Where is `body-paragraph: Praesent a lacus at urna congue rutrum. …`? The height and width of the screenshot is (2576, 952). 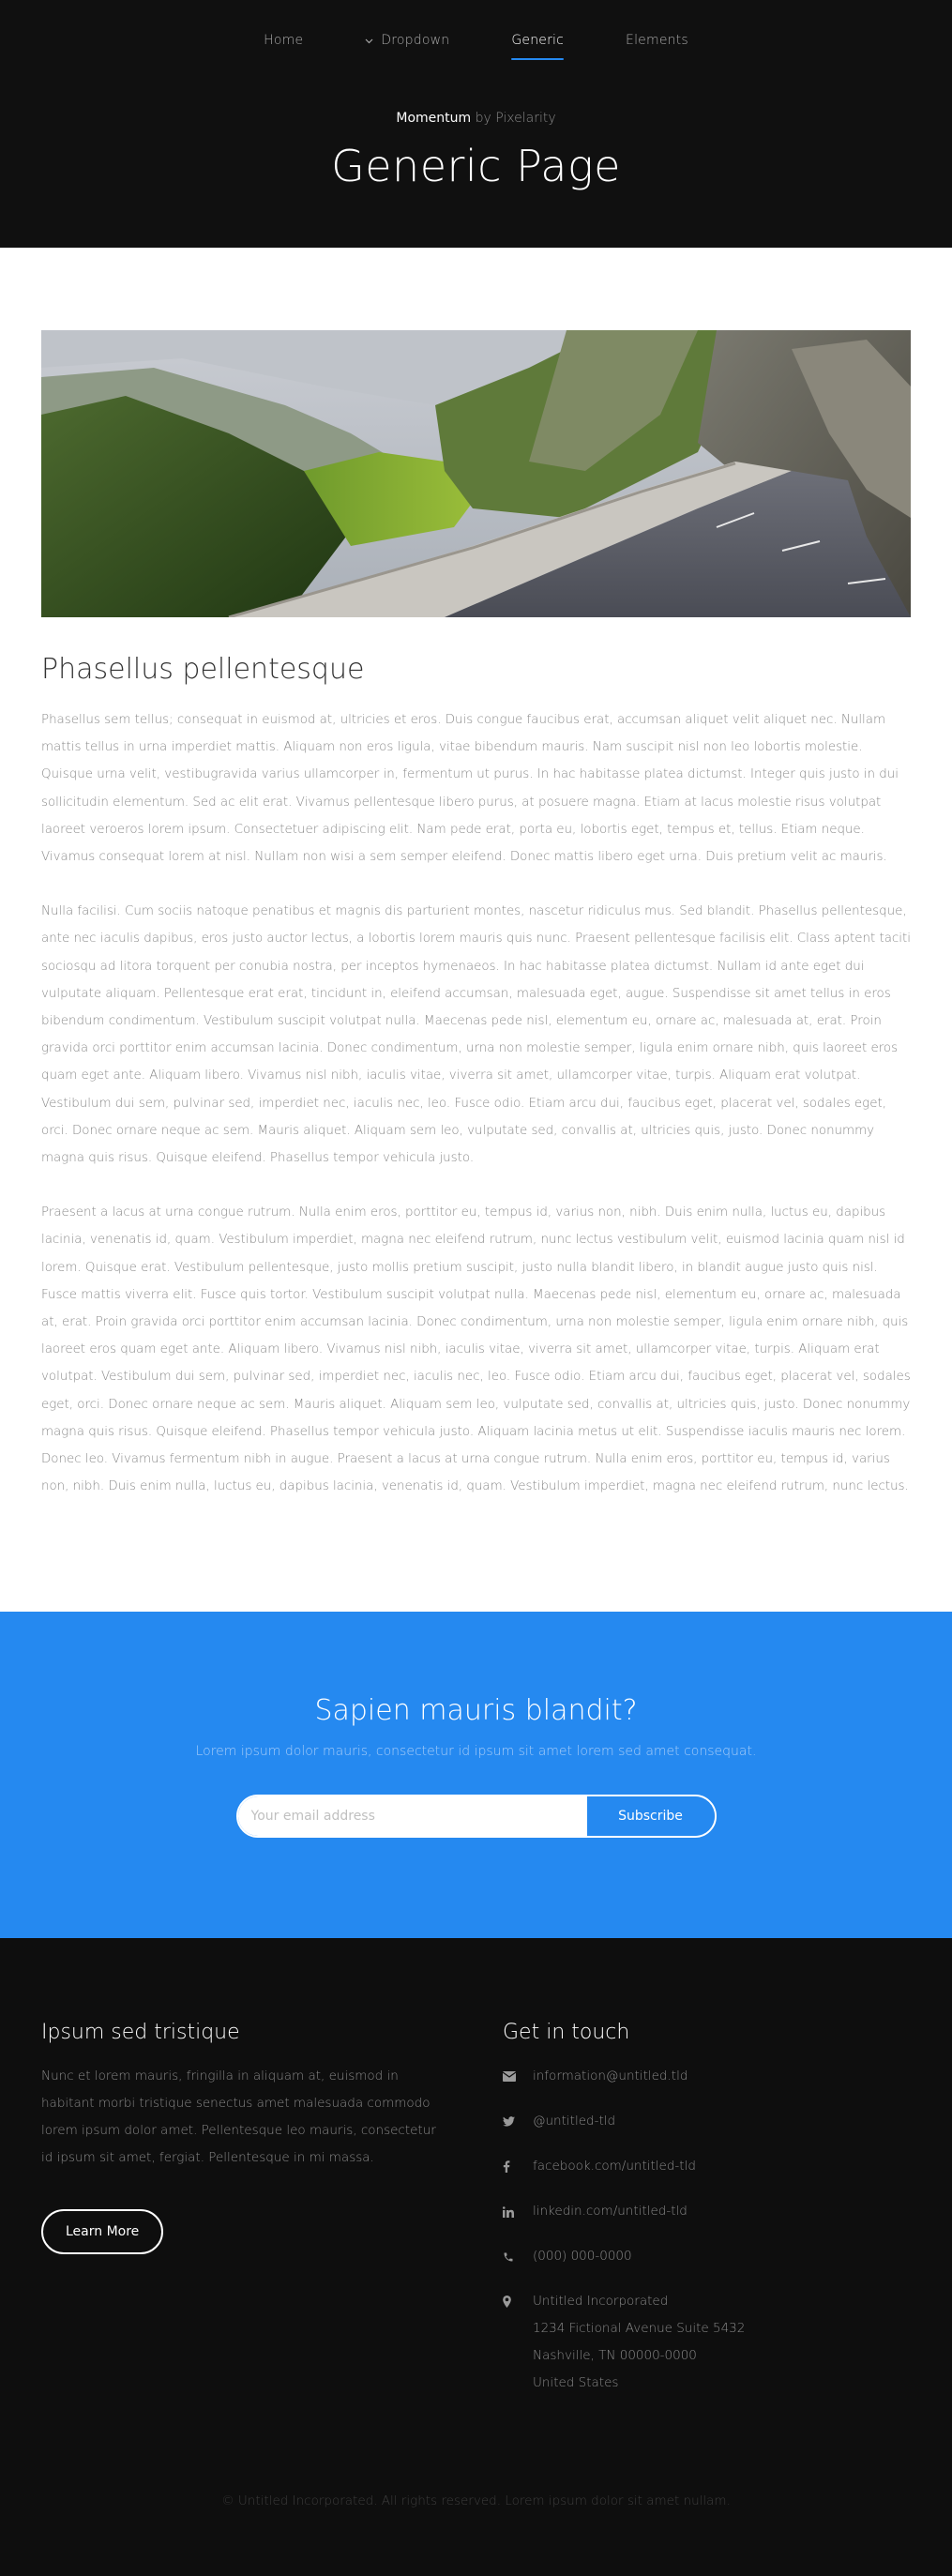
body-paragraph: Praesent a lacus at urna congue rutrum. … is located at coordinates (476, 1349).